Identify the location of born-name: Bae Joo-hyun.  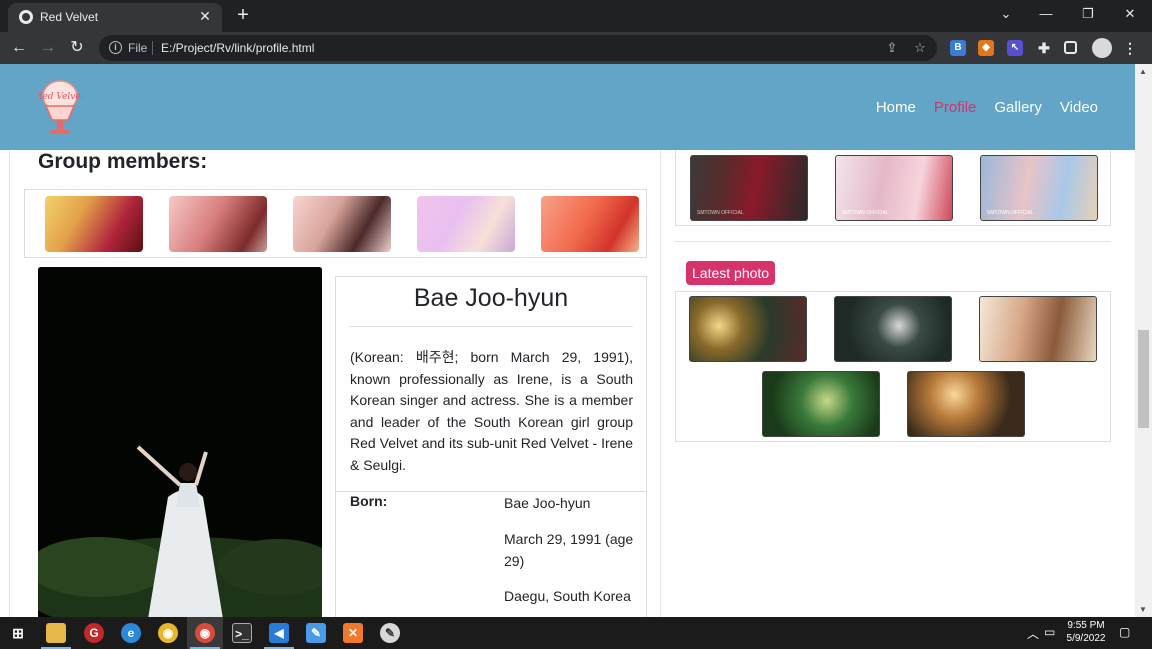
(547, 503).